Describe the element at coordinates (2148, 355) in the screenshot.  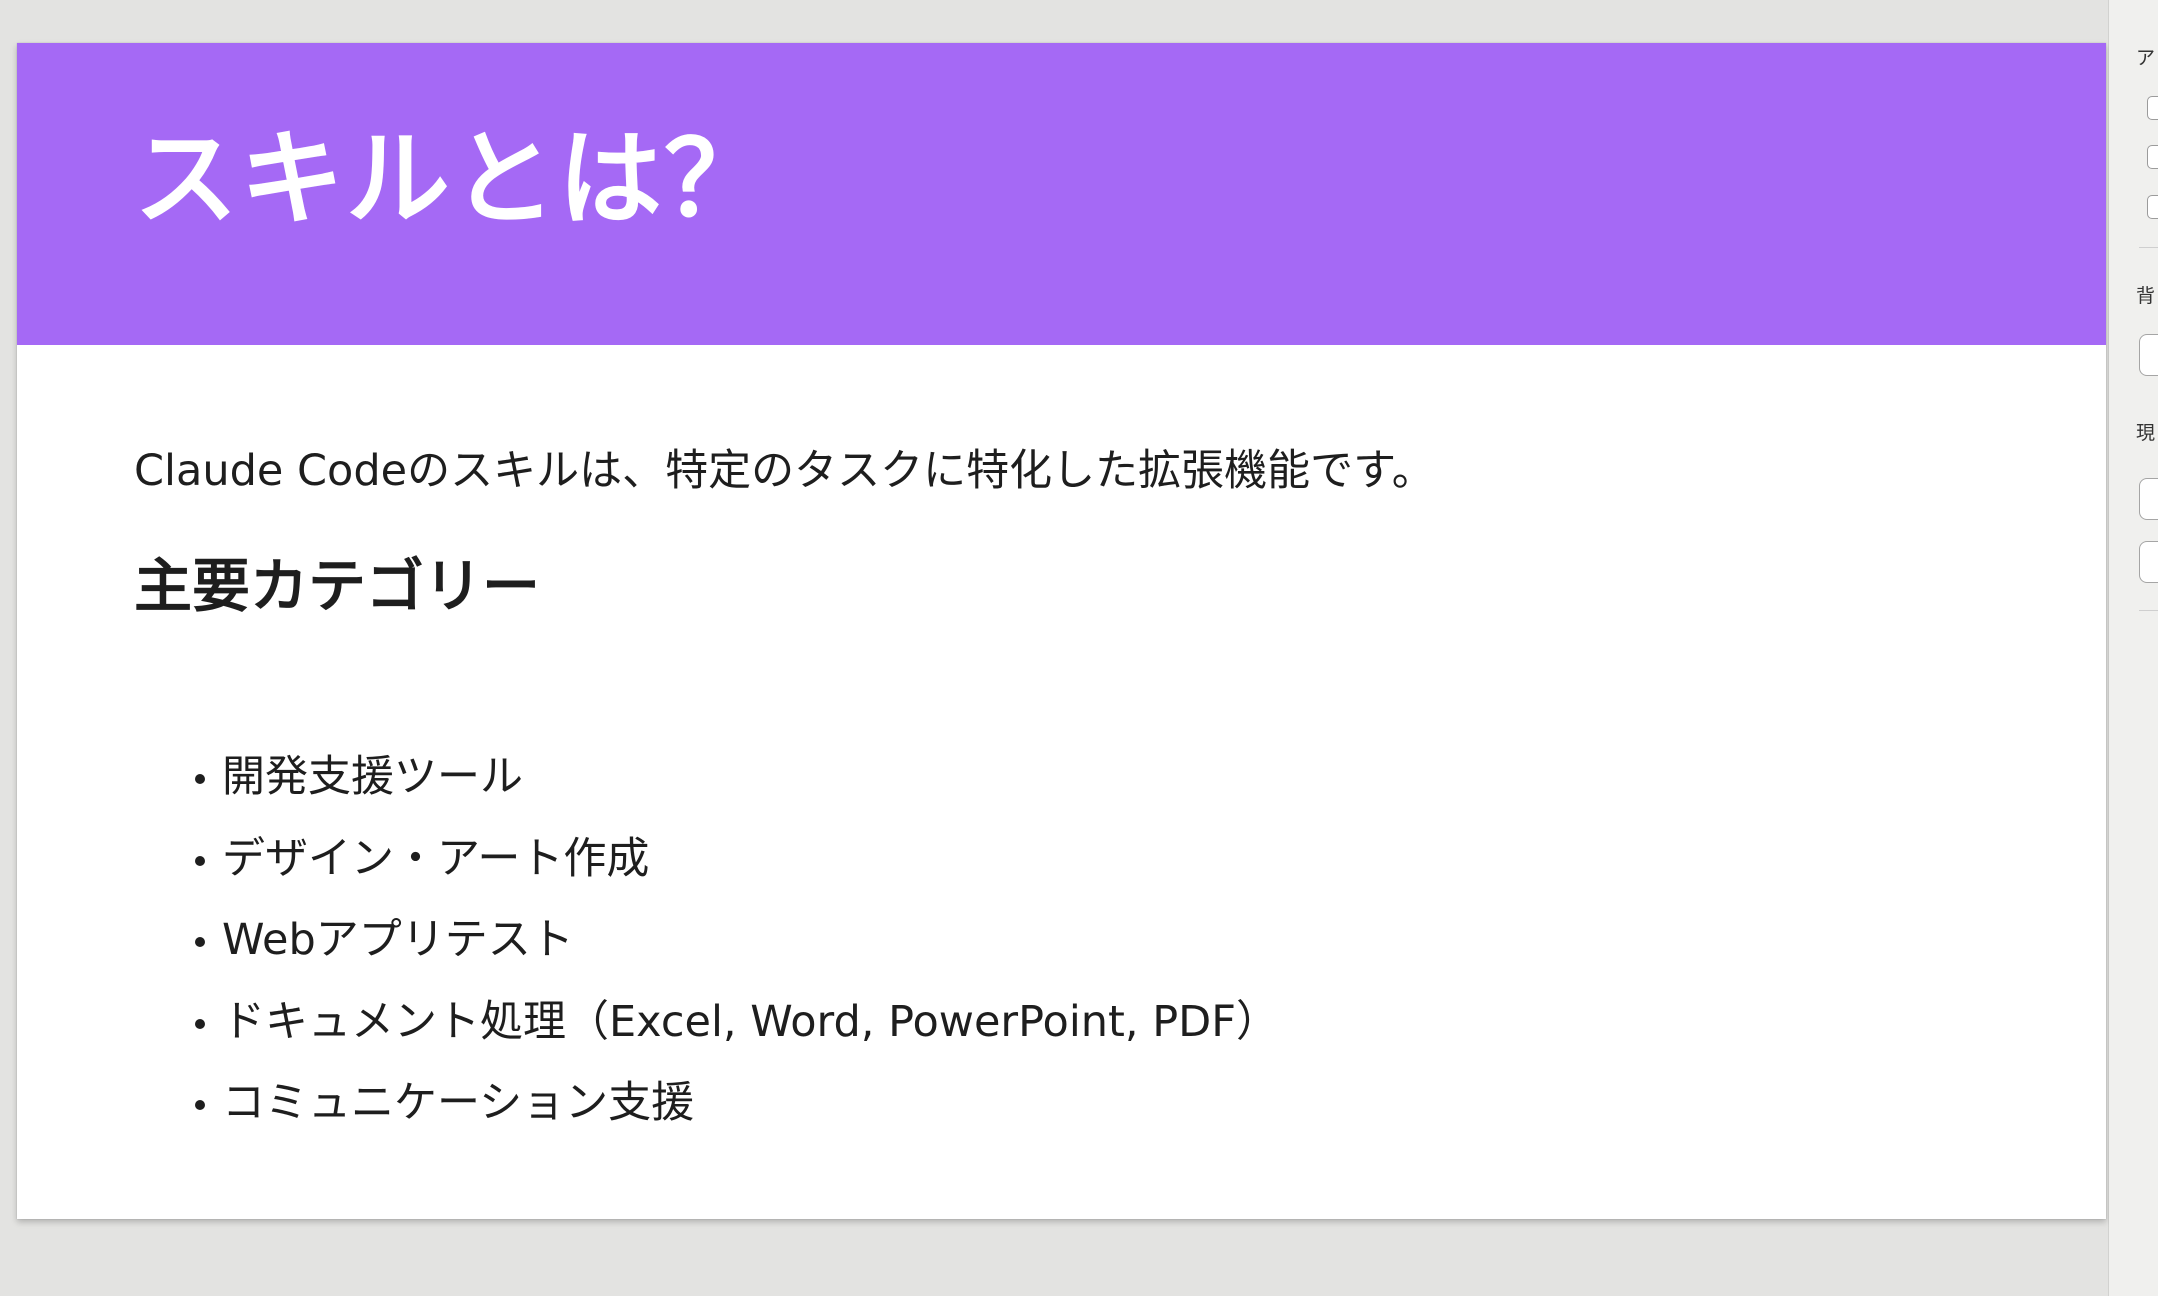
I see `panel-background-field` at that location.